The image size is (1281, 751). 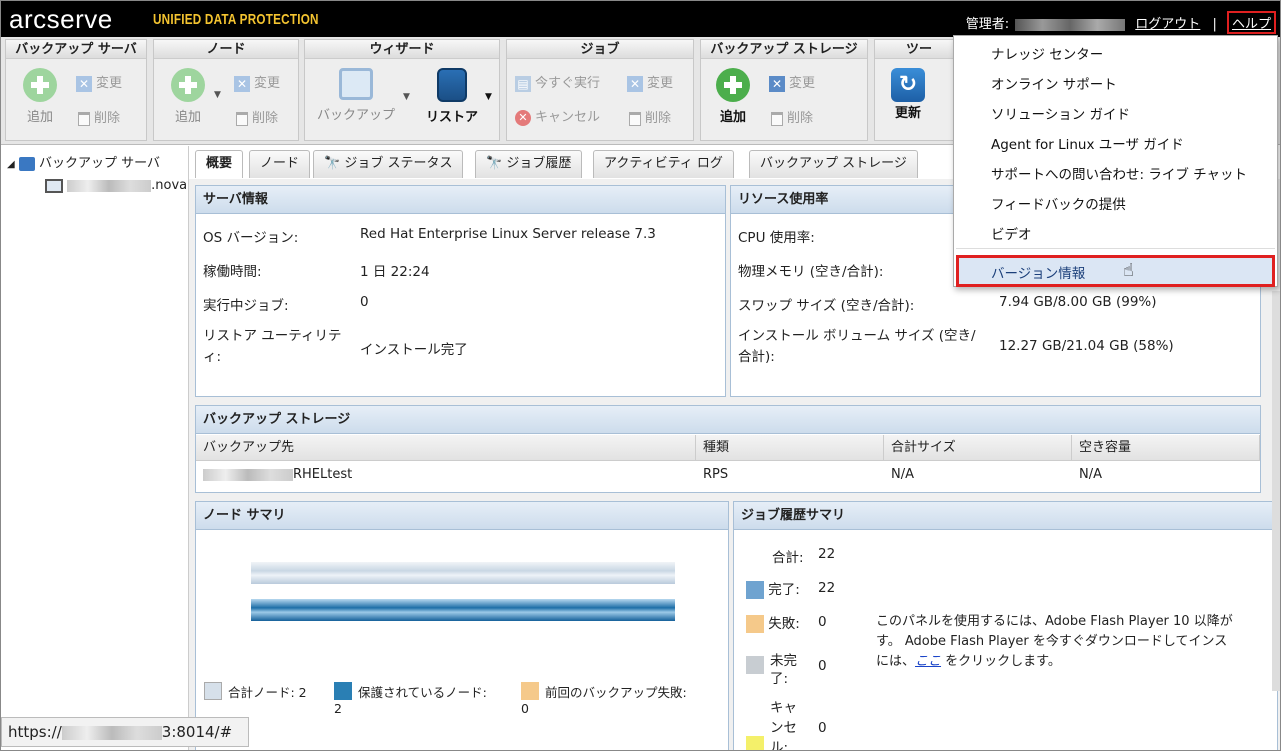 What do you see at coordinates (446, 475) in the screenshot?
I see `table-row-destination: RHELtest` at bounding box center [446, 475].